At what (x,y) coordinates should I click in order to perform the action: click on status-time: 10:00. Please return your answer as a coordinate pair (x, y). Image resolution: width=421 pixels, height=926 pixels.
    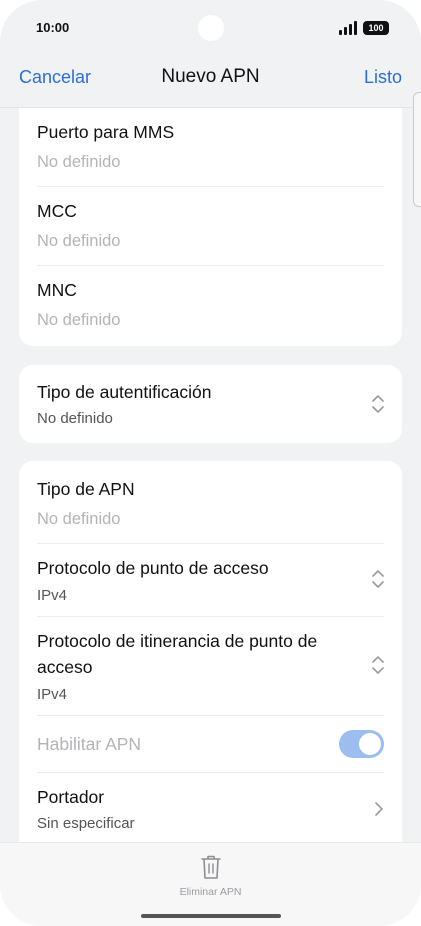
    Looking at the image, I should click on (53, 27).